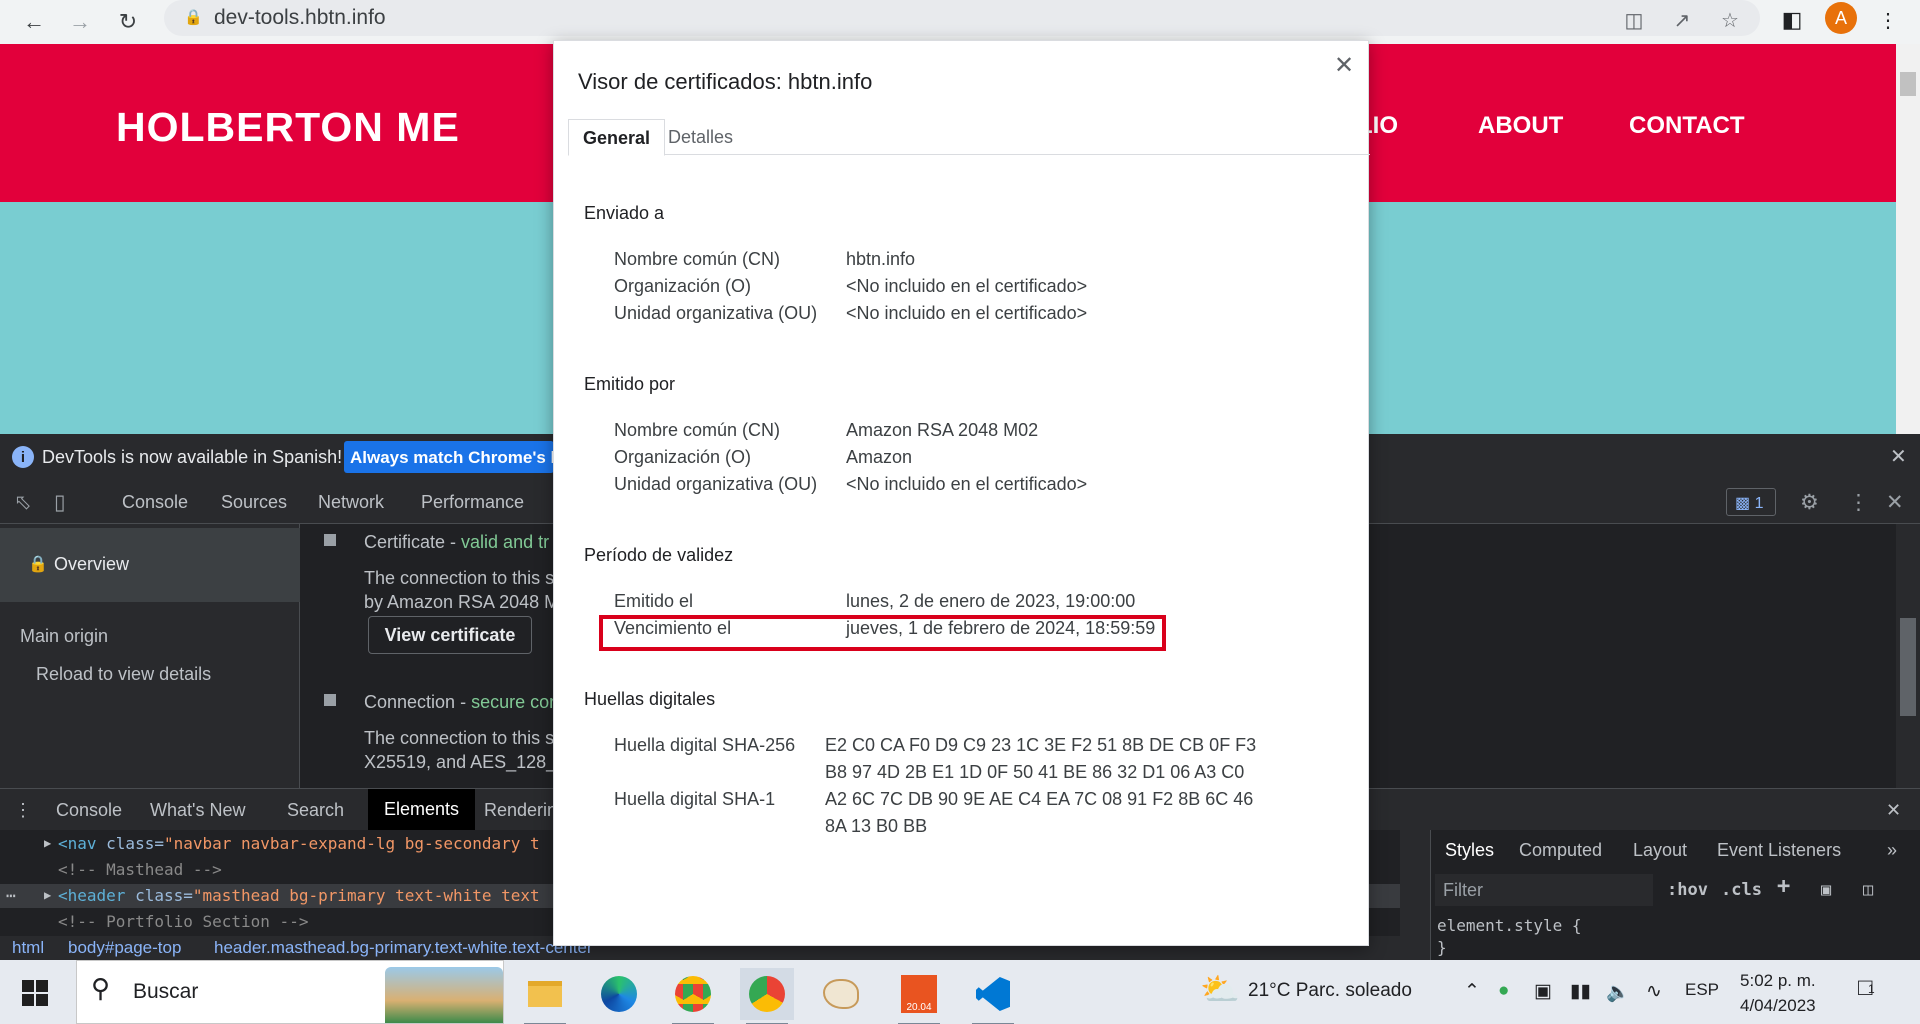  What do you see at coordinates (1682, 20) in the screenshot?
I see `share-icon: ↗` at bounding box center [1682, 20].